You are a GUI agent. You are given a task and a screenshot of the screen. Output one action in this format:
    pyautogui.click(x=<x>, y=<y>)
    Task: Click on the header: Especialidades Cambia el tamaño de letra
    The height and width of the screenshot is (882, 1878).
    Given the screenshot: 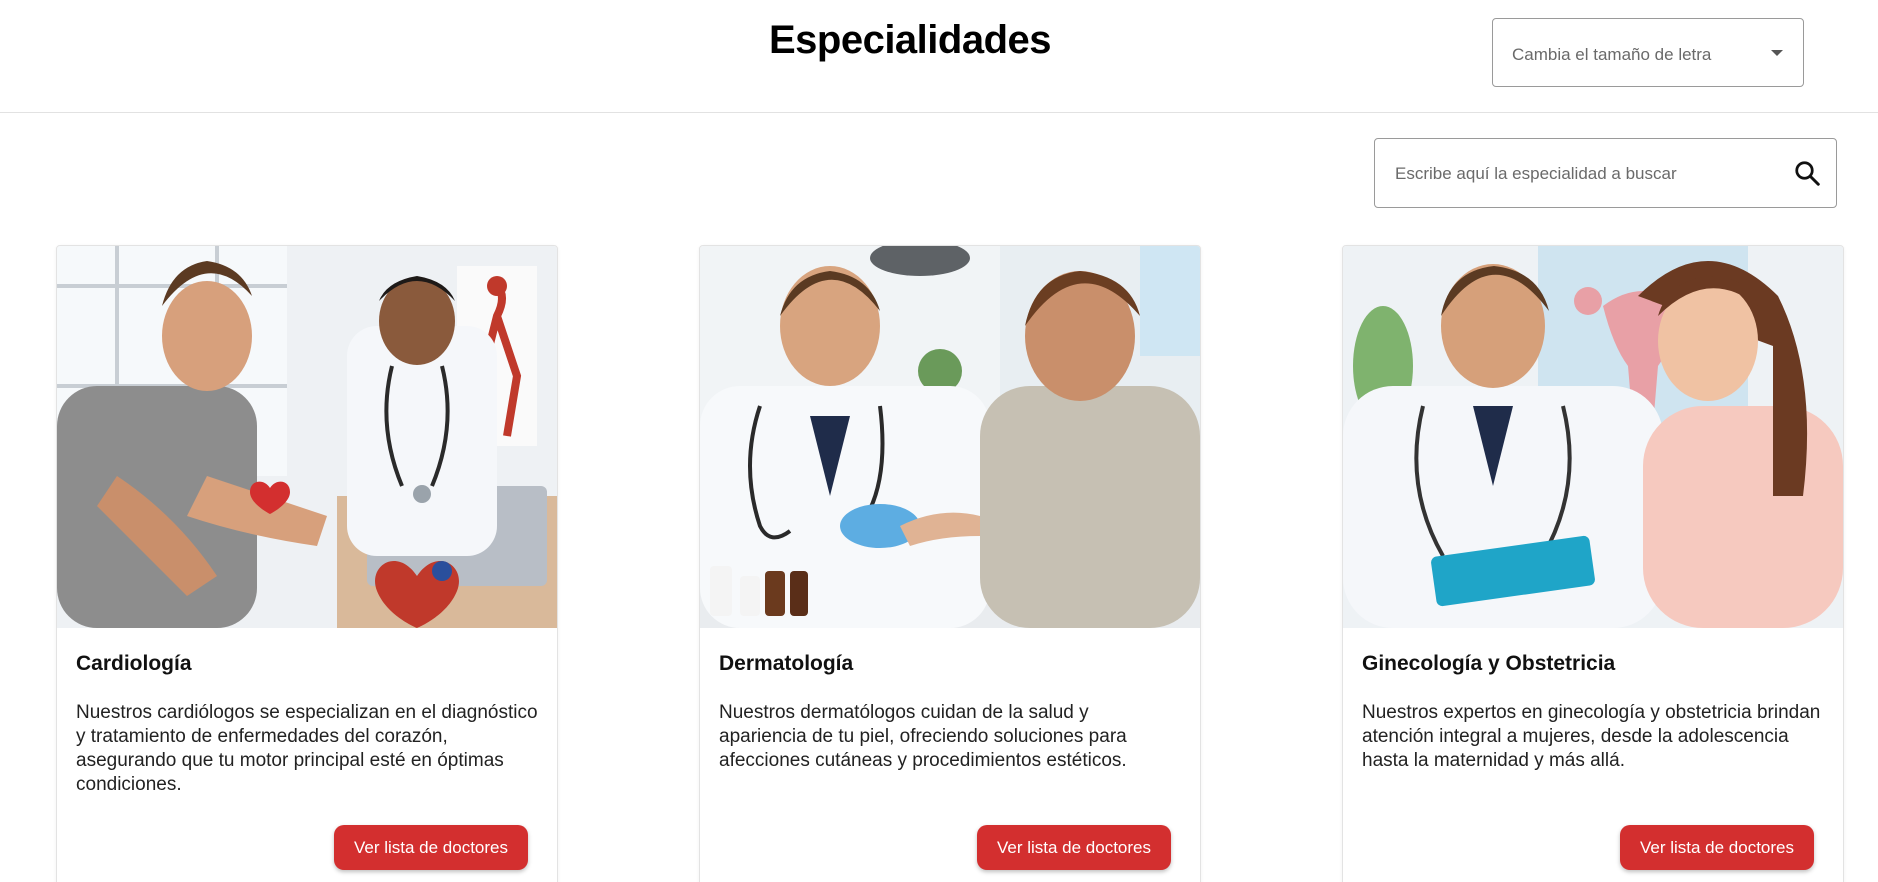 What is the action you would take?
    pyautogui.click(x=939, y=56)
    